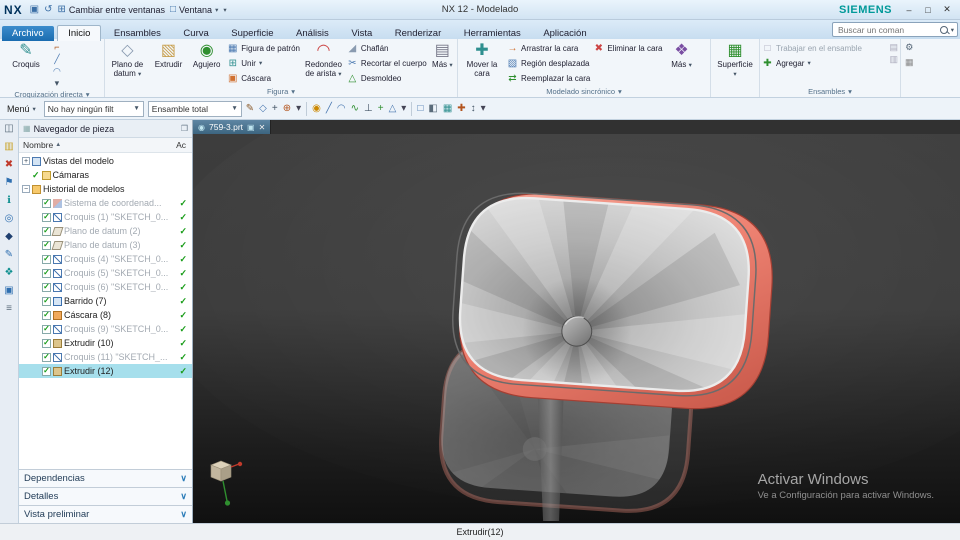 This screenshot has width=960, height=540. Describe the element at coordinates (9, 182) in the screenshot. I see `part-navigator-icon: ⚑` at that location.